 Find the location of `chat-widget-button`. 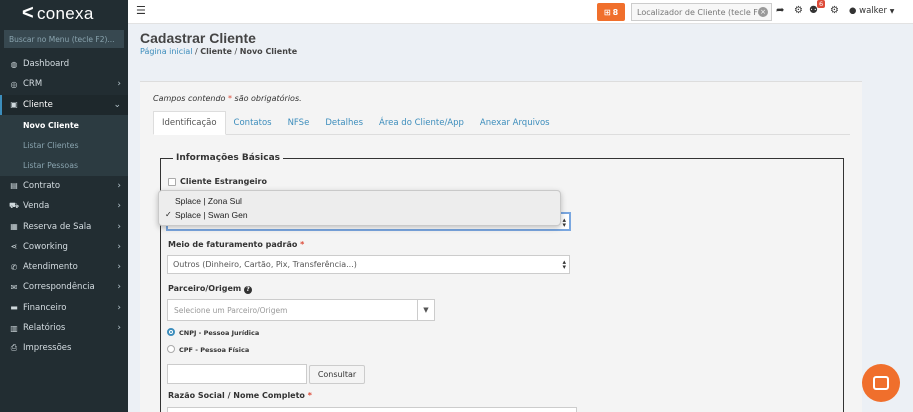

chat-widget-button is located at coordinates (881, 383).